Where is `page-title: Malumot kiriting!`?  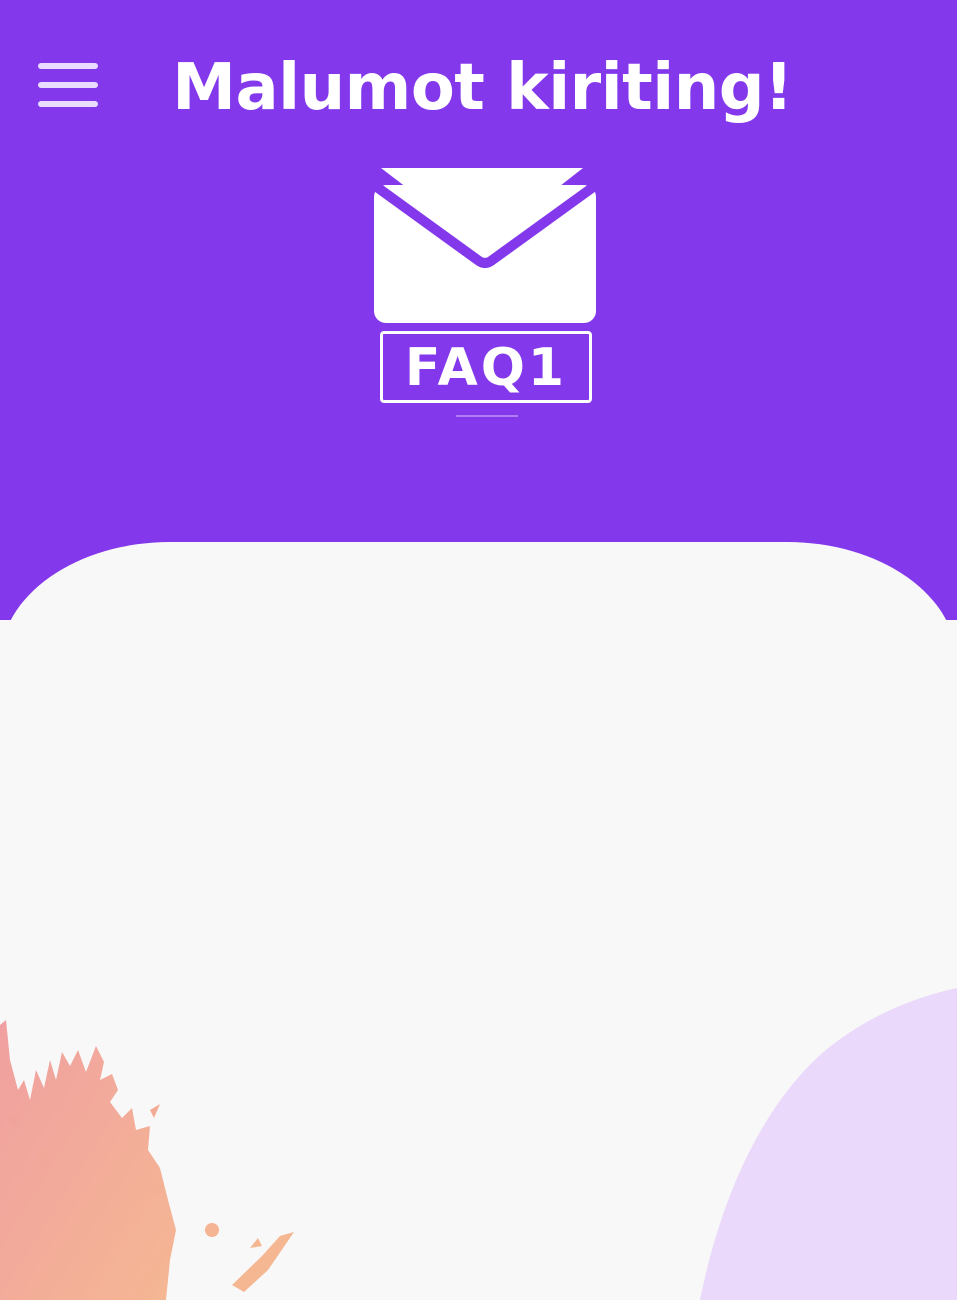 page-title: Malumot kiriting! is located at coordinates (482, 88).